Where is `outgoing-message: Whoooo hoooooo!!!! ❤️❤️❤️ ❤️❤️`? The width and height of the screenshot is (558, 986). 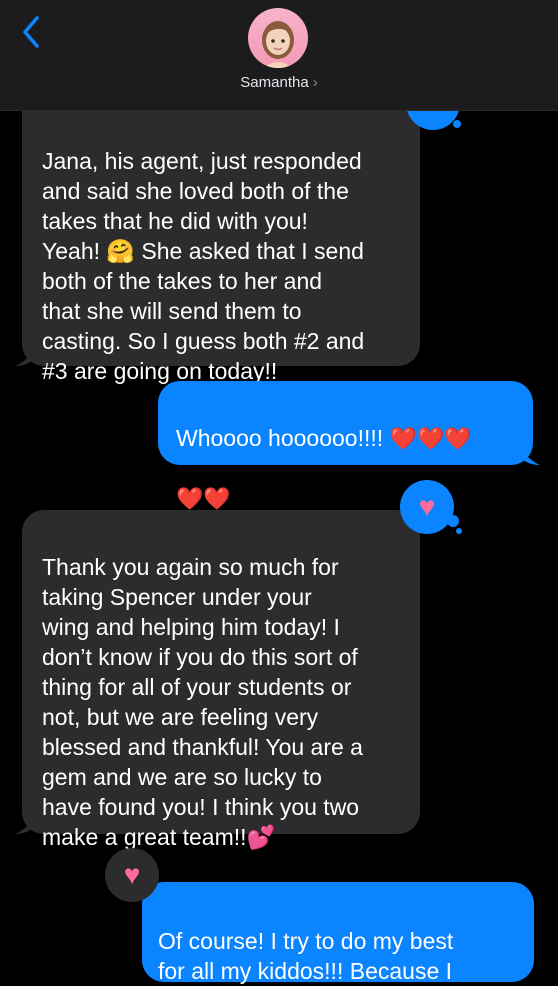
outgoing-message: Whoooo hoooooo!!!! ❤️❤️❤️ ❤️❤️ is located at coordinates (349, 446).